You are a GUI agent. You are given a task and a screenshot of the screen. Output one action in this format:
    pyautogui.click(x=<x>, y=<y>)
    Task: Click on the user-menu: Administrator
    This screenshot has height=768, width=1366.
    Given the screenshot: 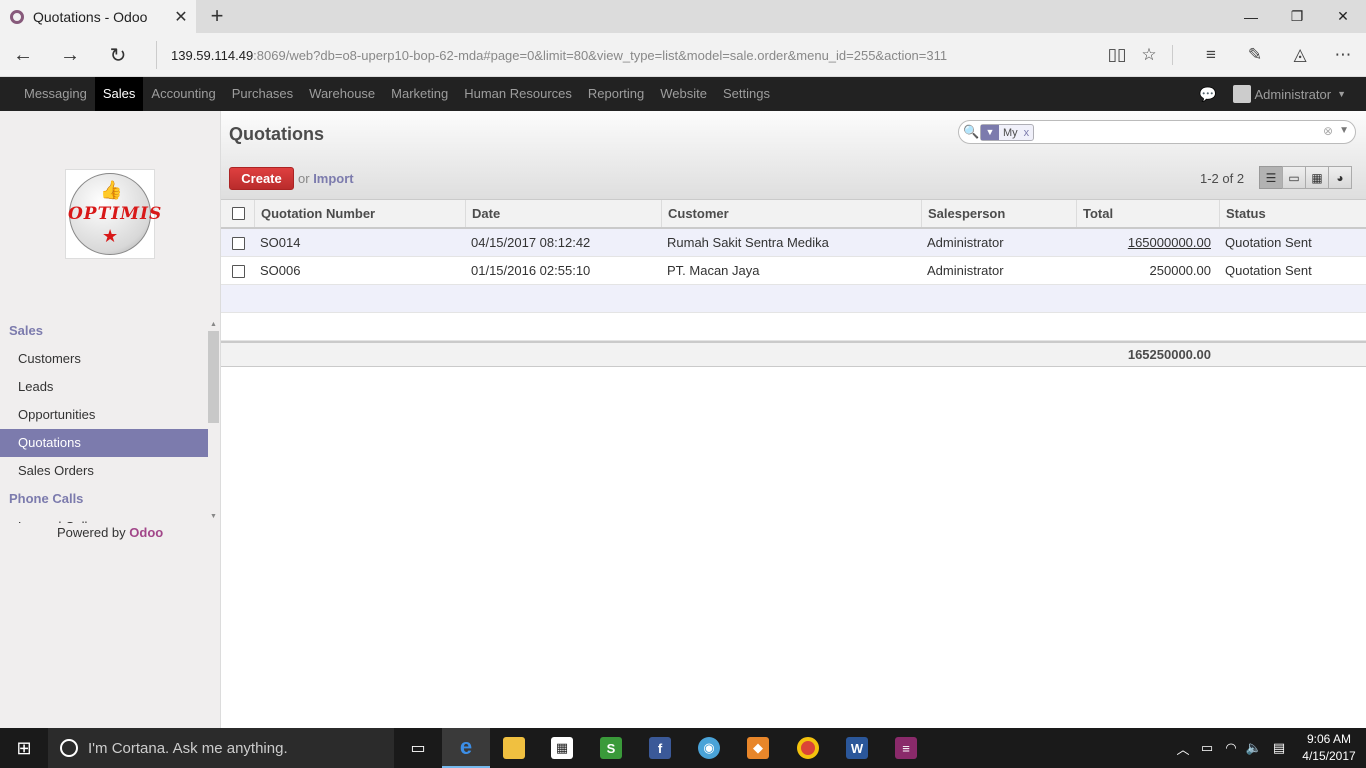 What is the action you would take?
    pyautogui.click(x=1293, y=94)
    